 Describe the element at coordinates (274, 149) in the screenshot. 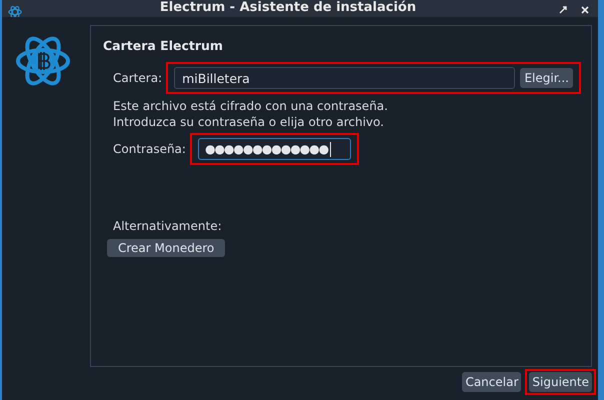

I see `password-field: ●●●●●●●●●●●●●` at that location.